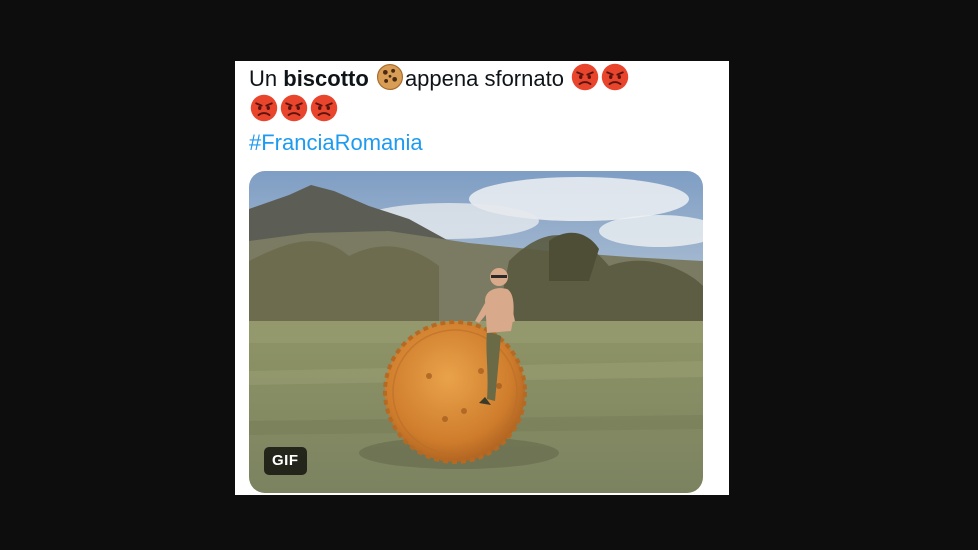  What do you see at coordinates (484, 78) in the screenshot?
I see `tweet-text-middle: appena sfornato` at bounding box center [484, 78].